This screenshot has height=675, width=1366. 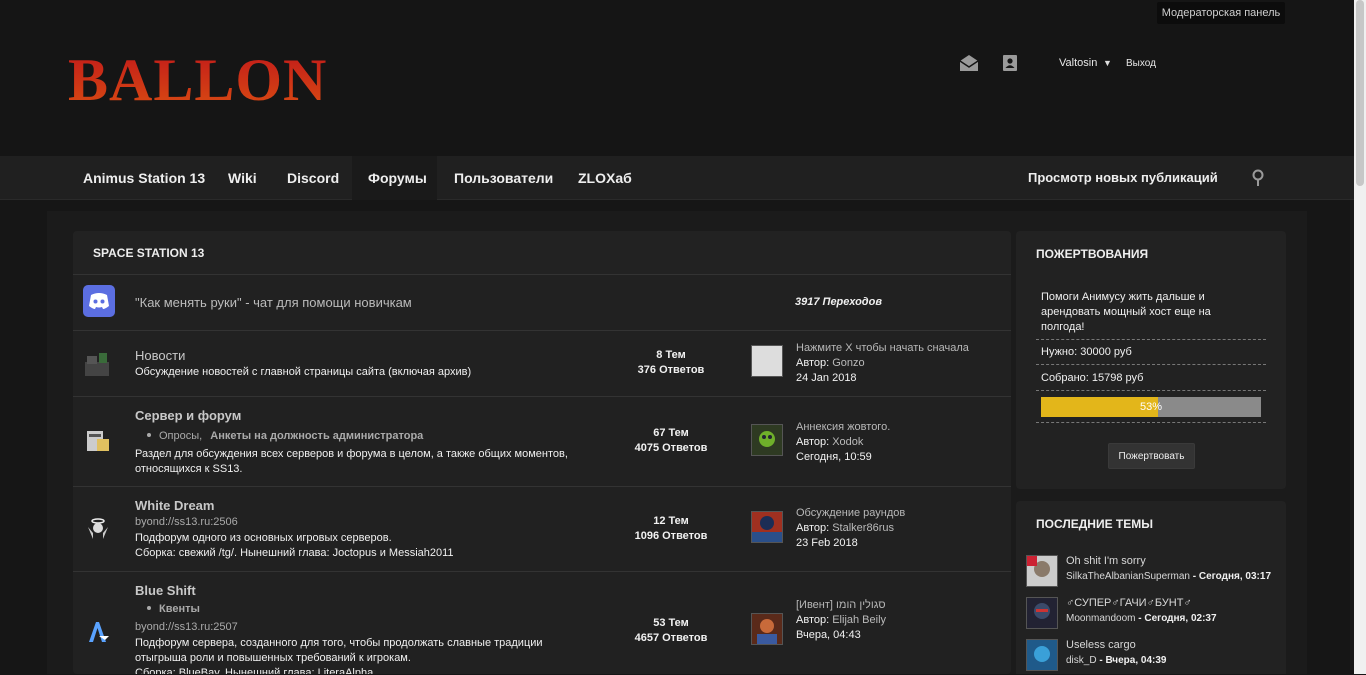 What do you see at coordinates (1131, 660) in the screenshot?
I see `topic-time: - Вчера, 04:39` at bounding box center [1131, 660].